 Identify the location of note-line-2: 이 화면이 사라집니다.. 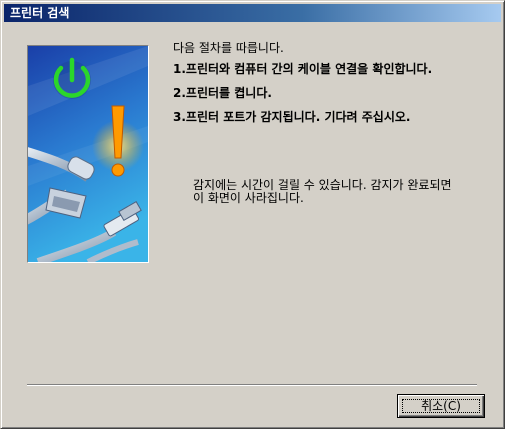
(248, 198).